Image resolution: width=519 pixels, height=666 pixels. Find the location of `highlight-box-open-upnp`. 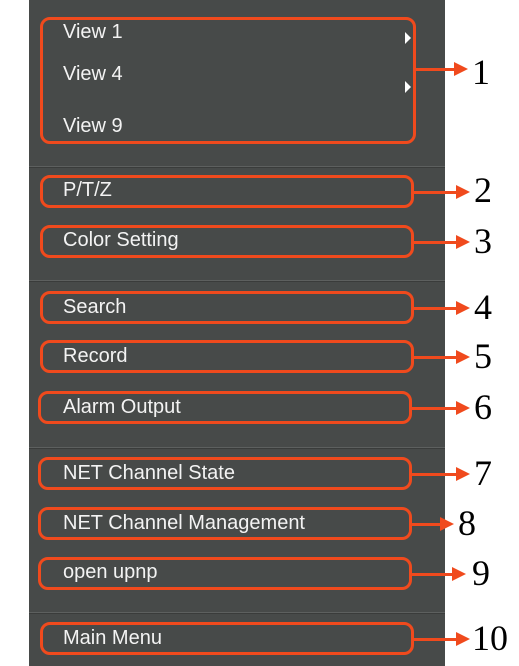

highlight-box-open-upnp is located at coordinates (225, 573).